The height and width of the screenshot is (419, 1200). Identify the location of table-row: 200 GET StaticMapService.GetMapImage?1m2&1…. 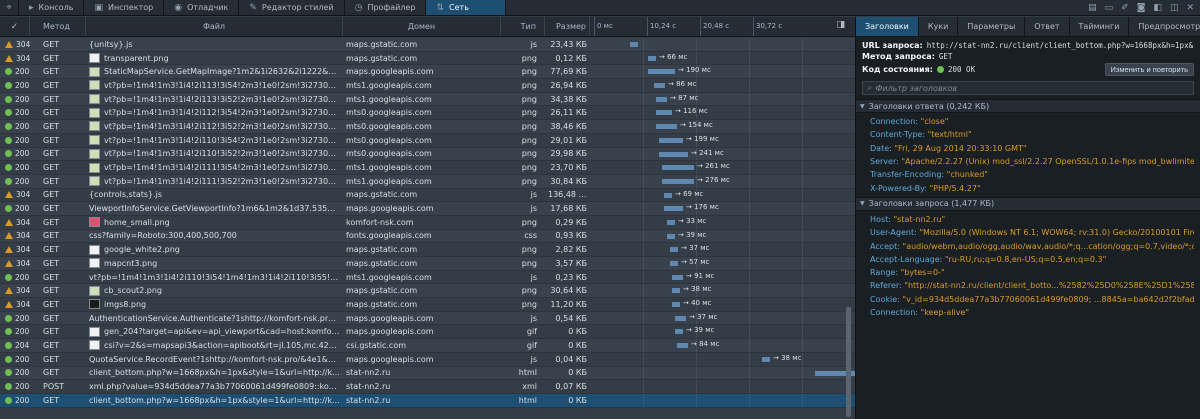
(427, 72).